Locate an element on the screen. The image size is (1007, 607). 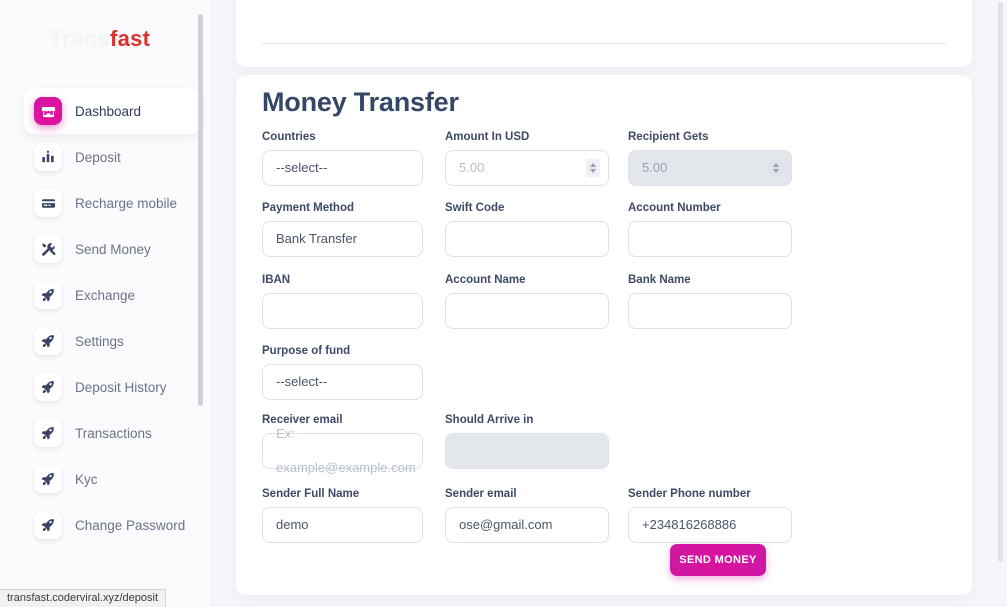
sidebar-item-label: Kyc is located at coordinates (86, 479).